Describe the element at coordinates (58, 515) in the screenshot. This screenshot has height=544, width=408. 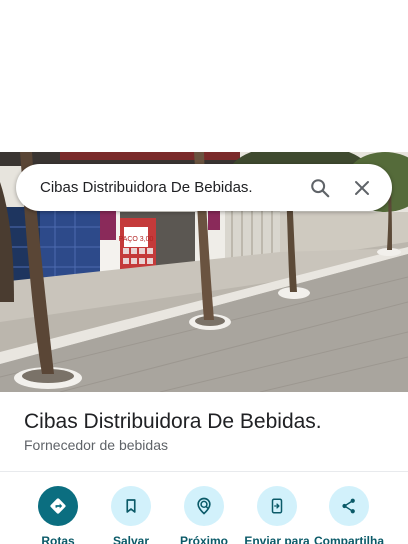
I see `directions-button: Rotas` at that location.